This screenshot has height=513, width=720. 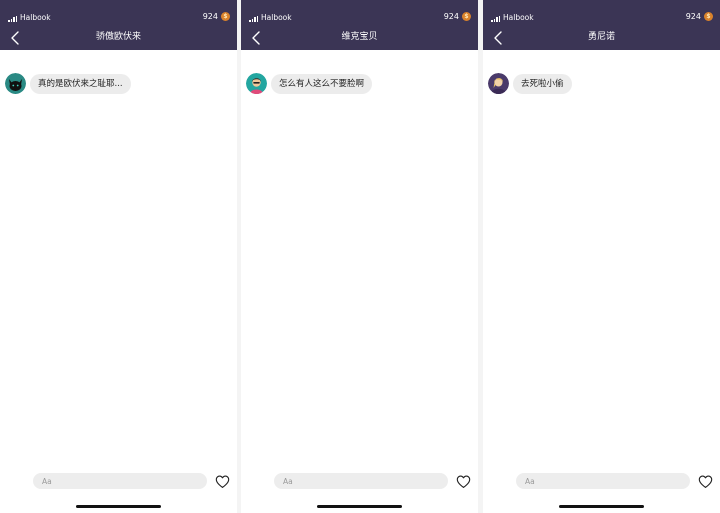 I want to click on message-bubble: 去死啦小偷, so click(x=542, y=83).